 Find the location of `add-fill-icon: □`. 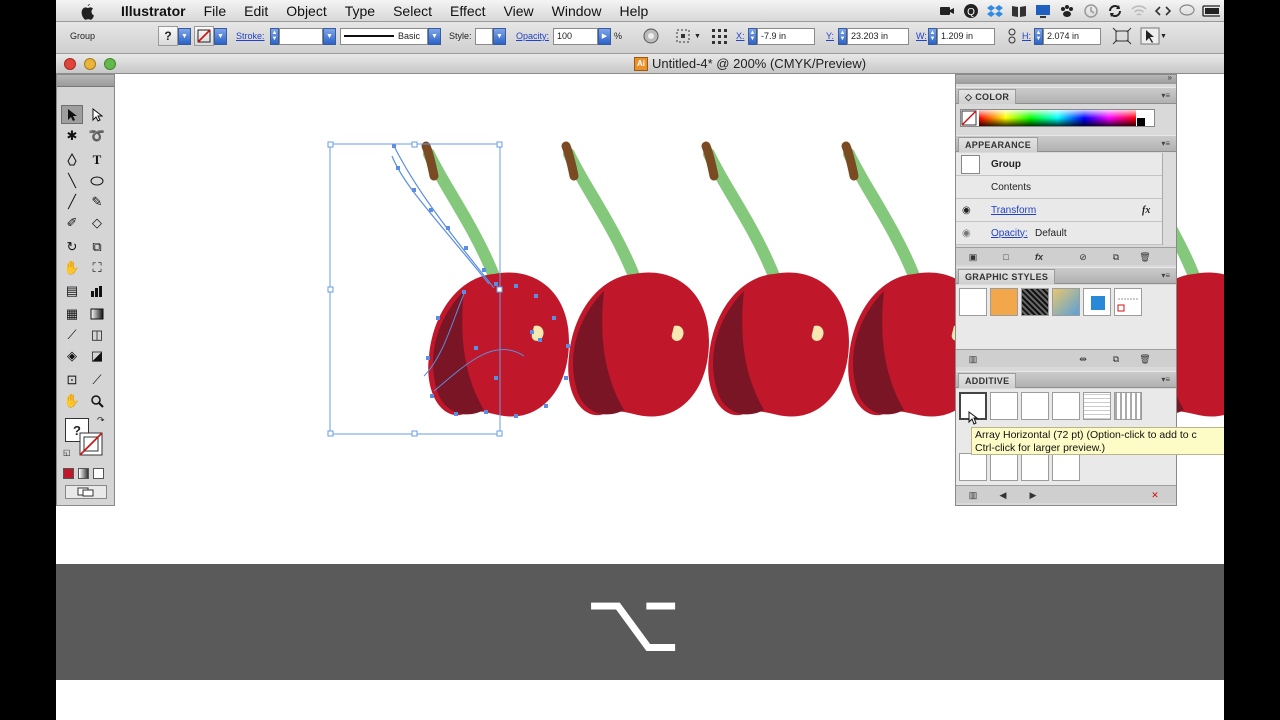

add-fill-icon: □ is located at coordinates (1006, 257).